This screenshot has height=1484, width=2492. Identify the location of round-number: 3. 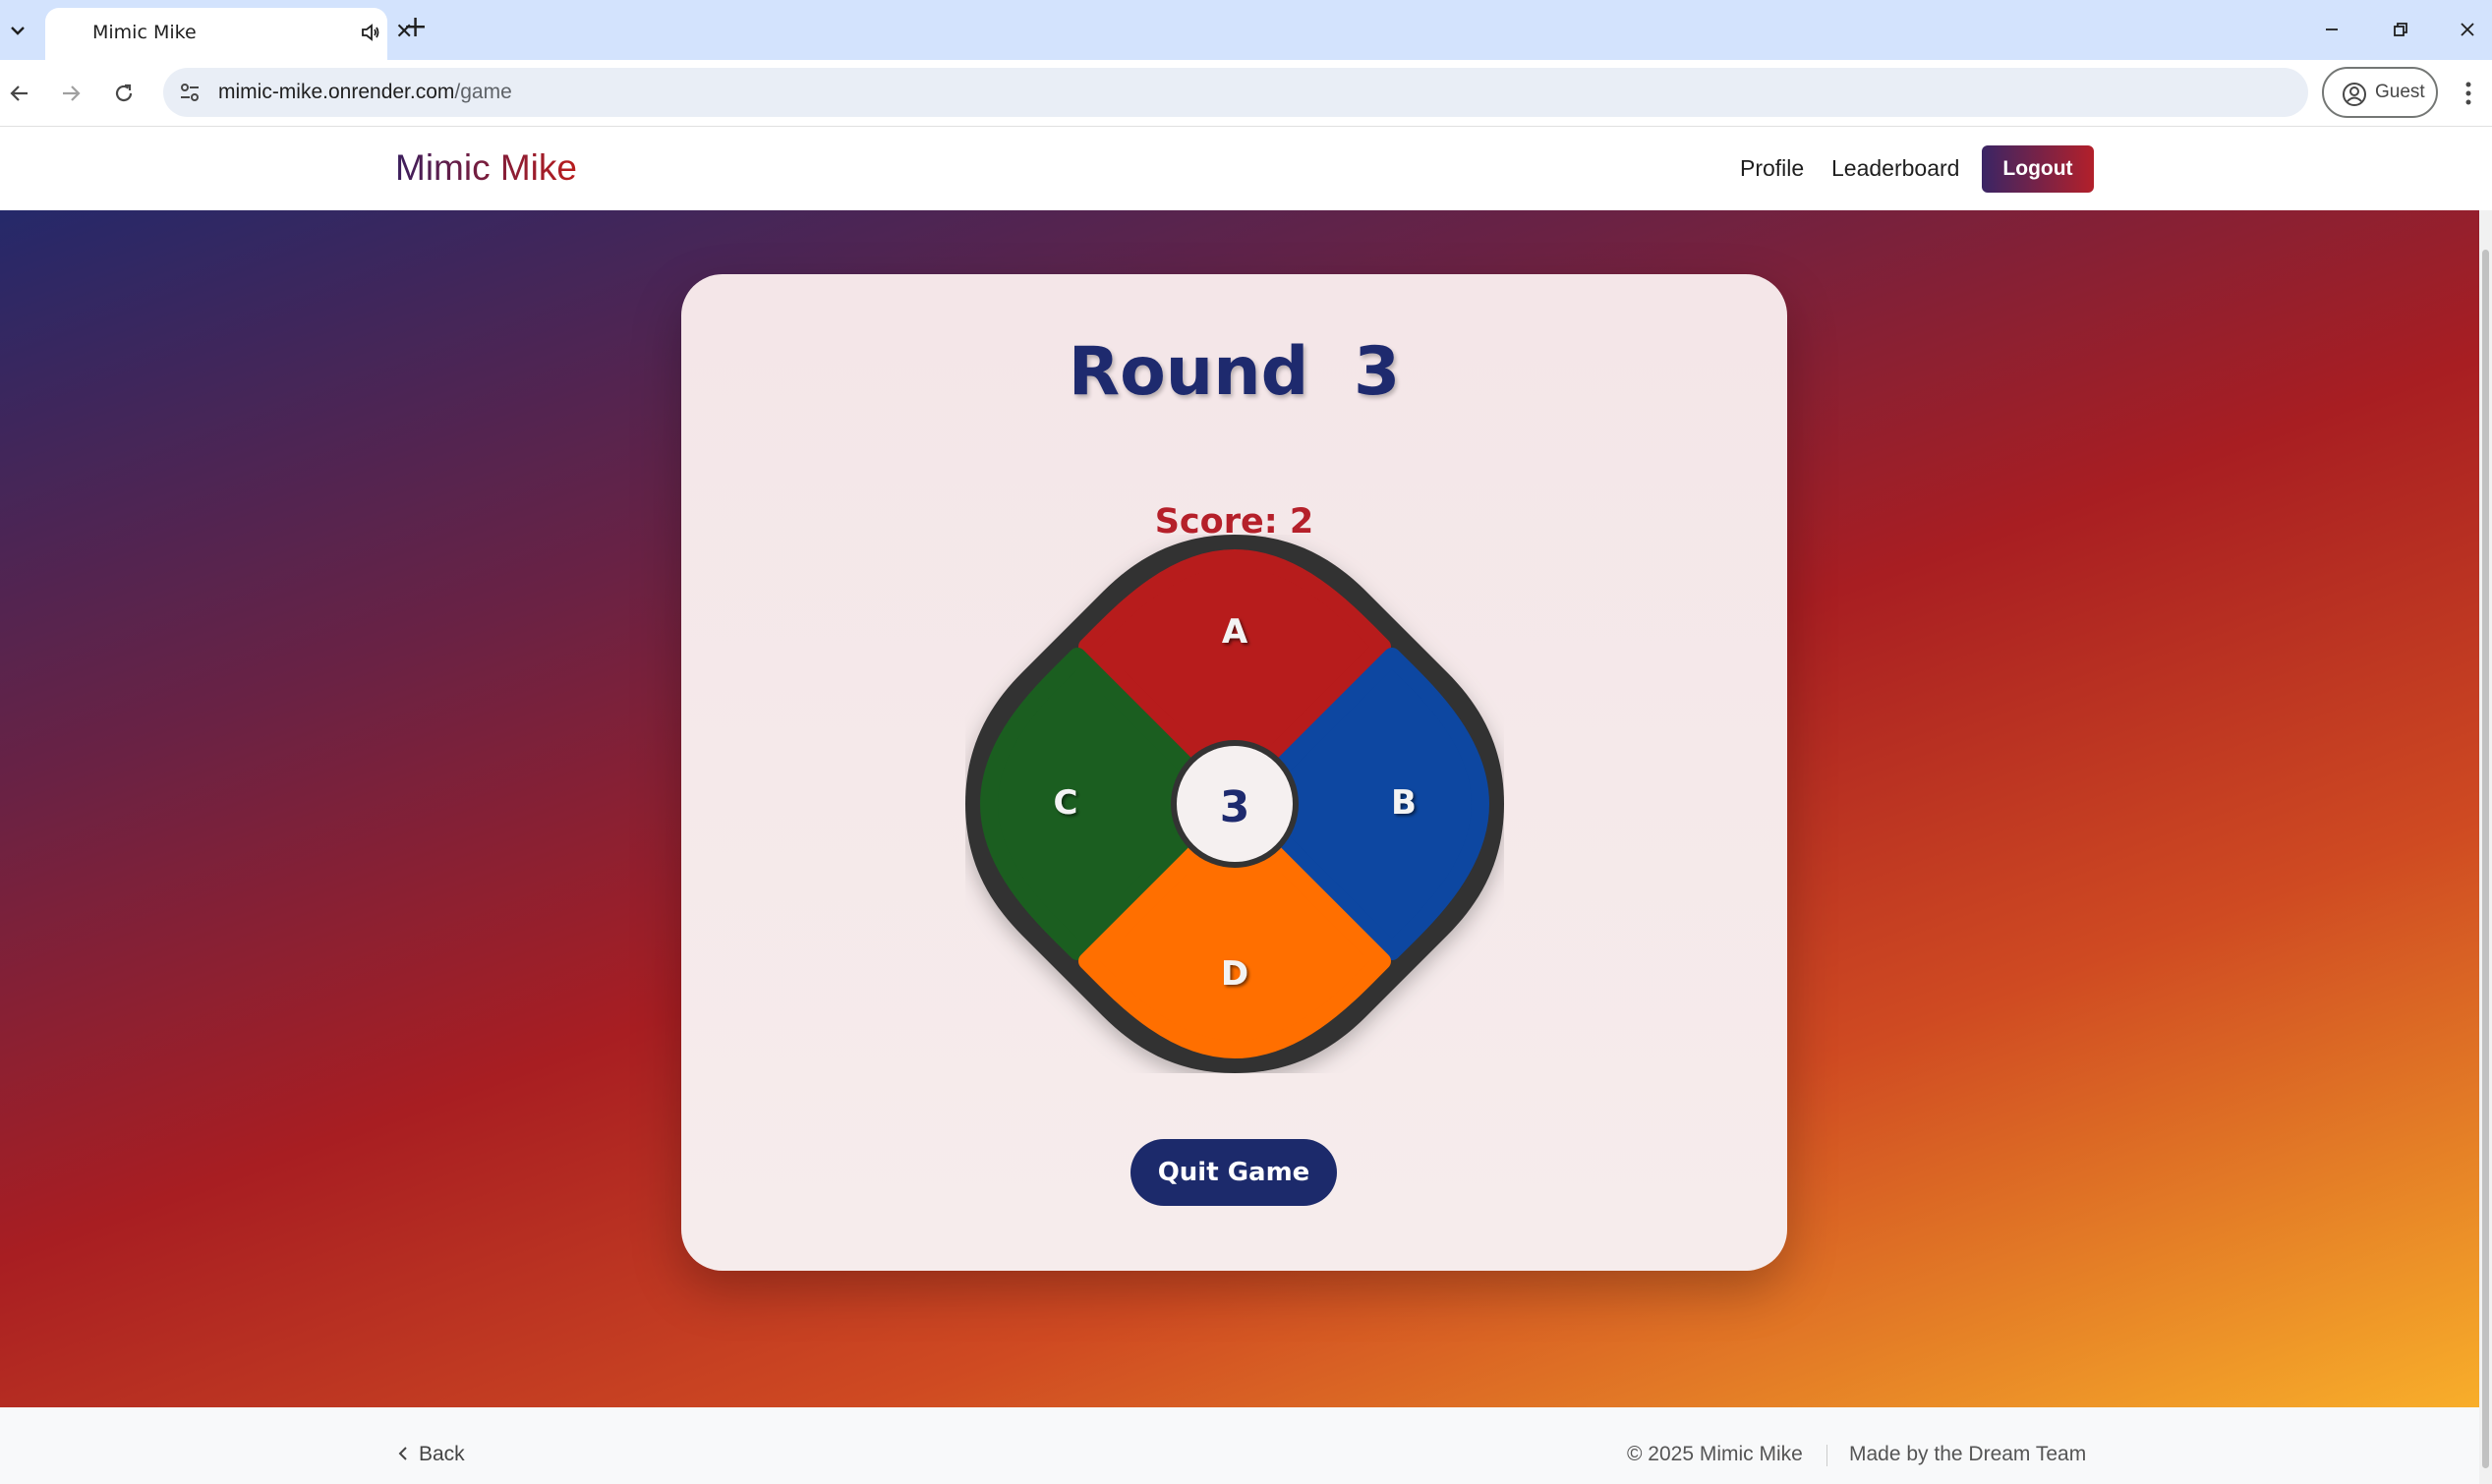
(1377, 372).